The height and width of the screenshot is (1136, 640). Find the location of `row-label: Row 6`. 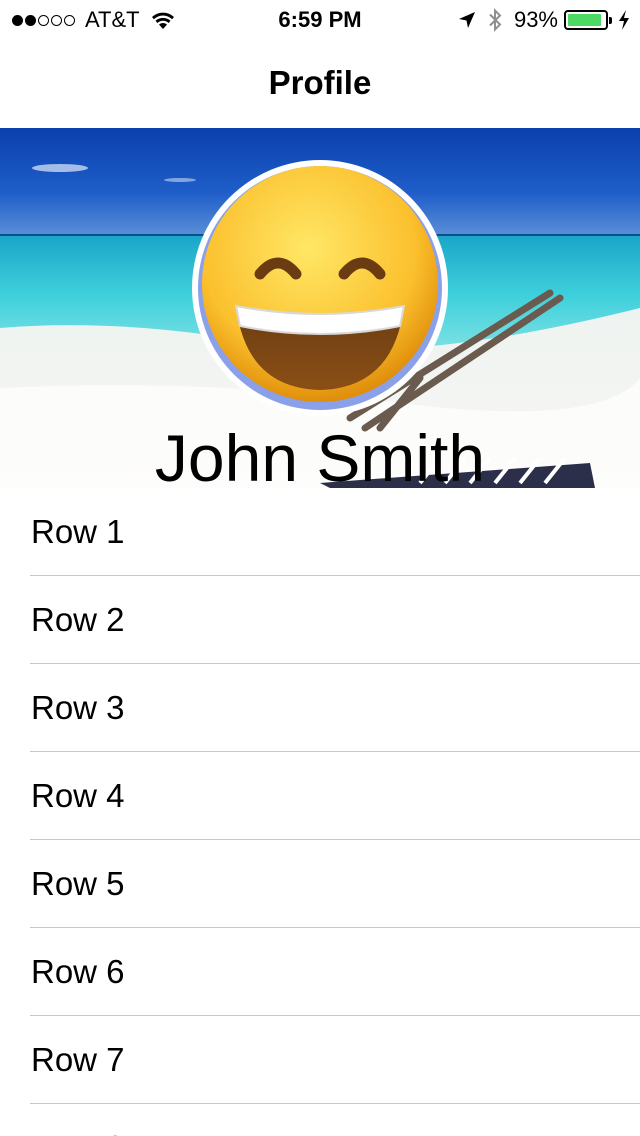

row-label: Row 6 is located at coordinates (78, 971).